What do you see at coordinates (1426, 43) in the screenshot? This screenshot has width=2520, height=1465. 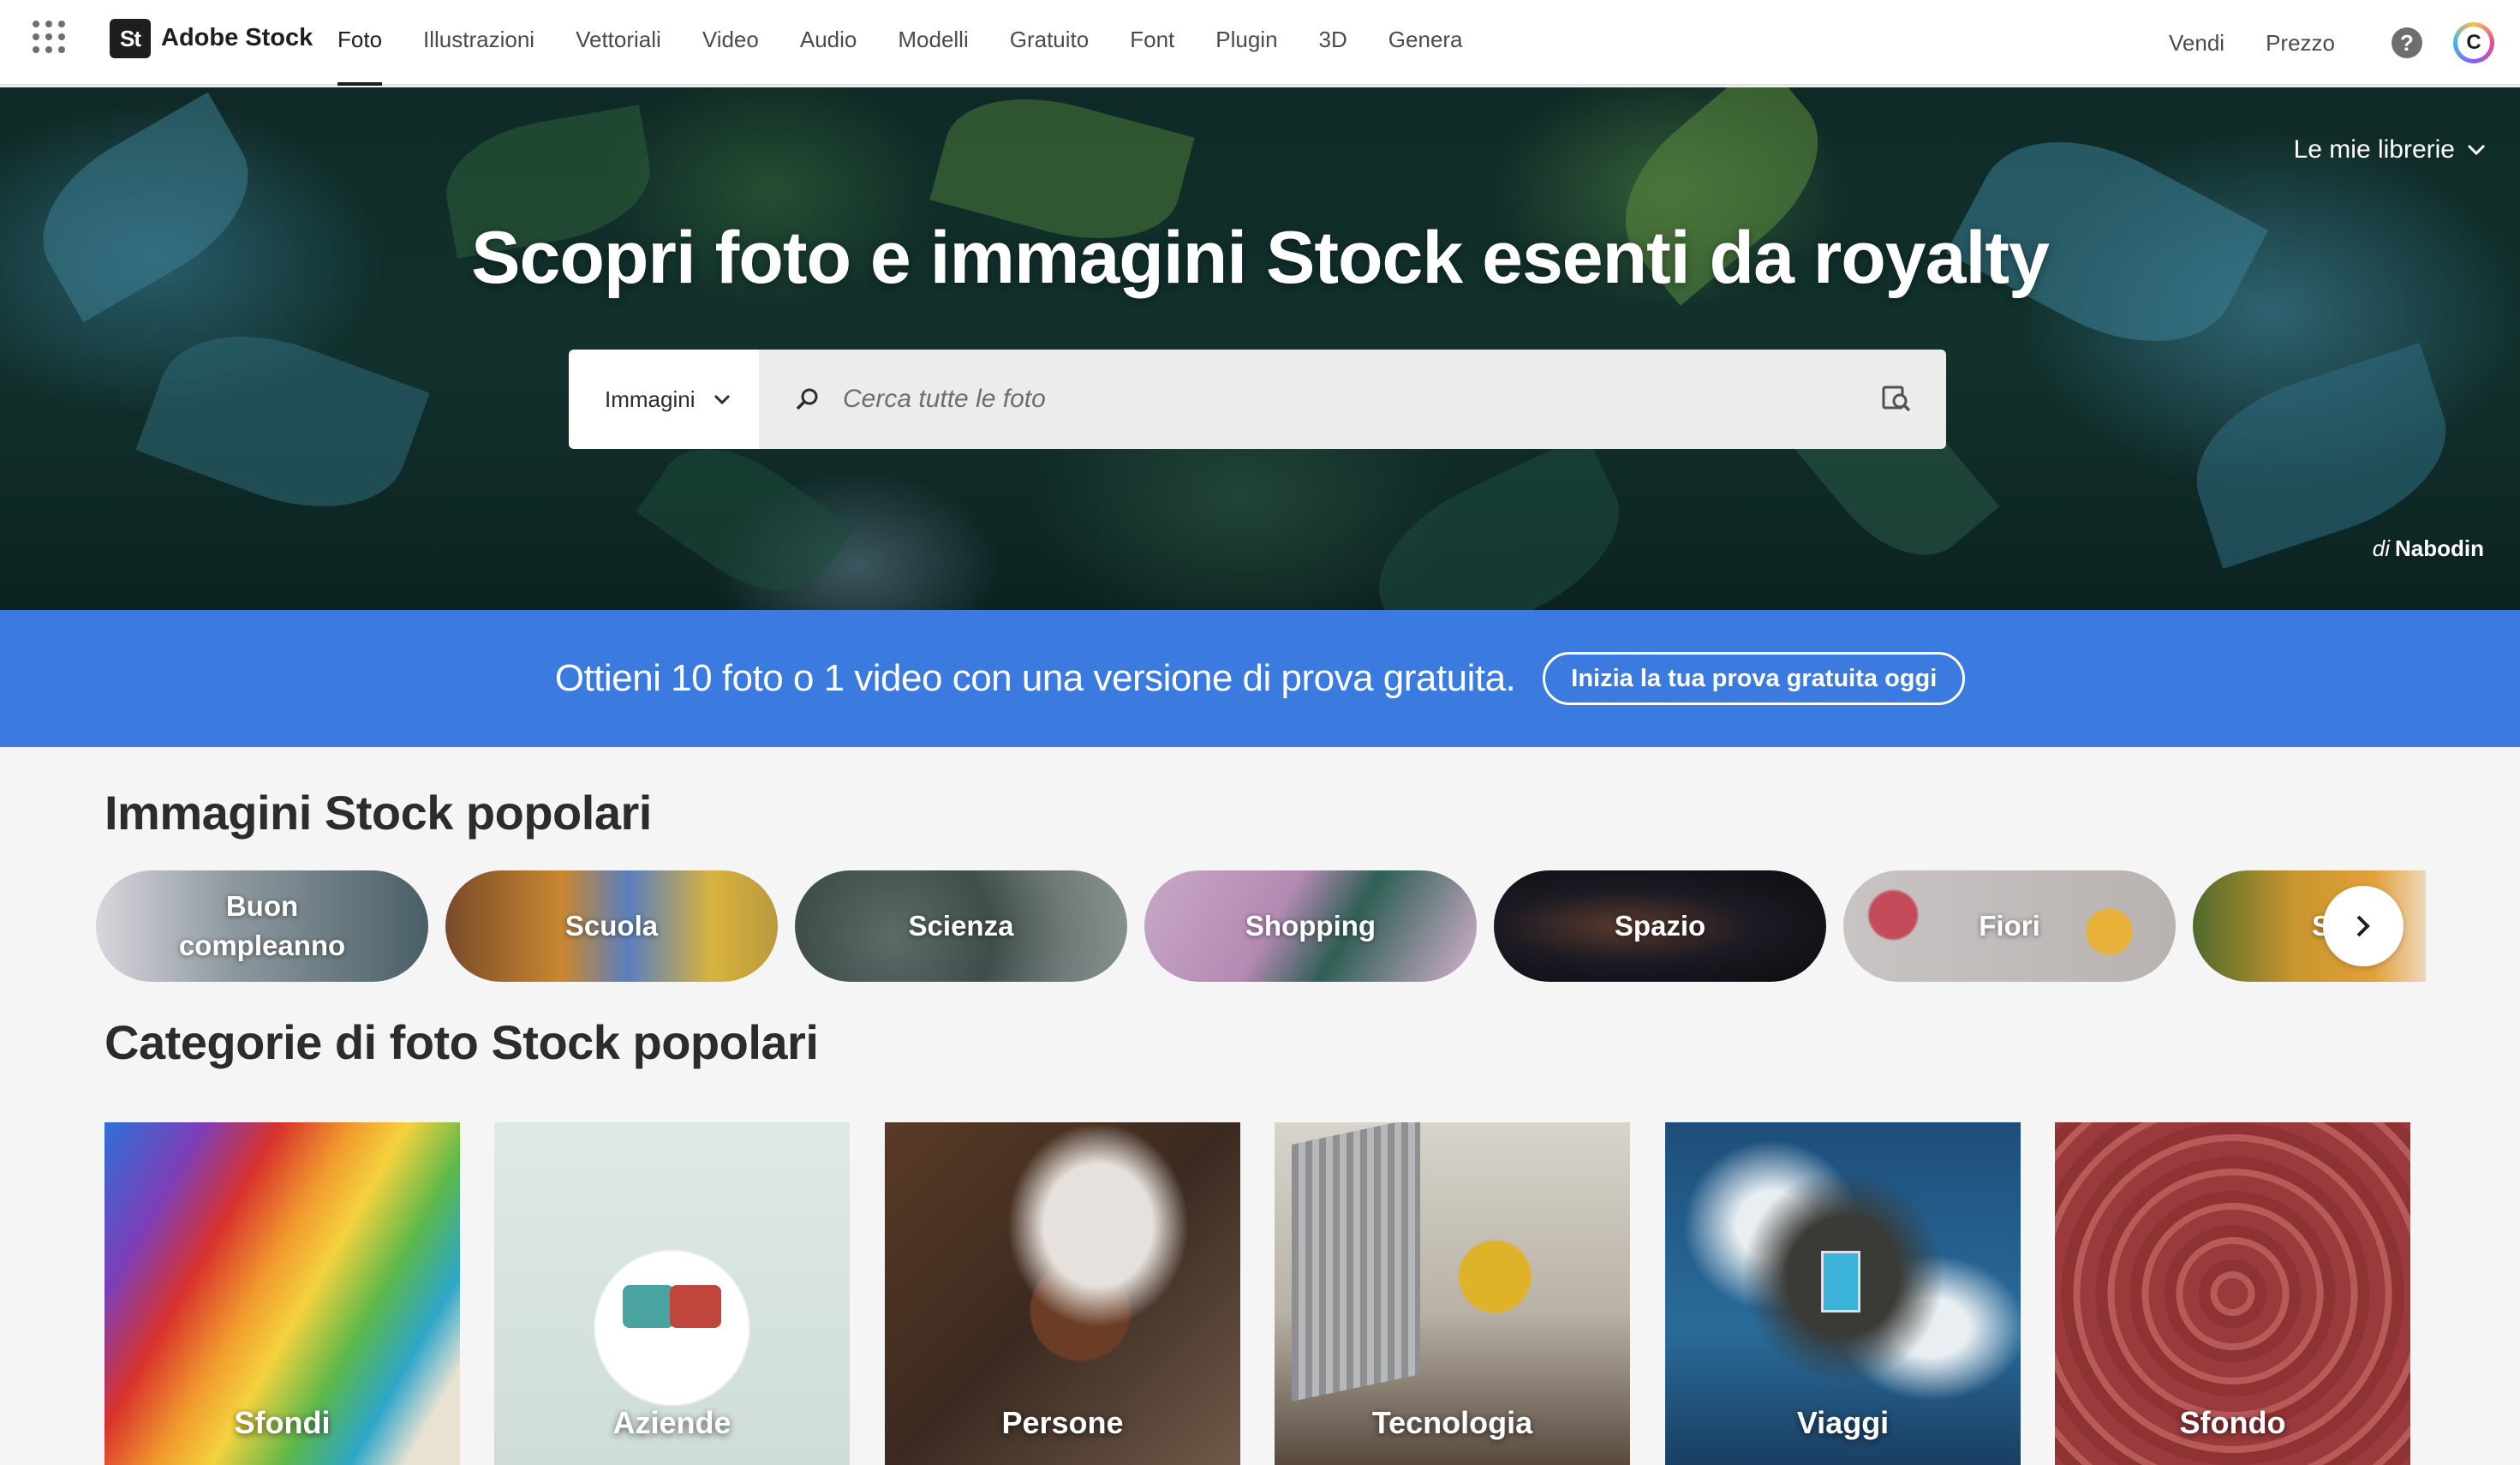 I see `nav-tab-genera: Genera` at bounding box center [1426, 43].